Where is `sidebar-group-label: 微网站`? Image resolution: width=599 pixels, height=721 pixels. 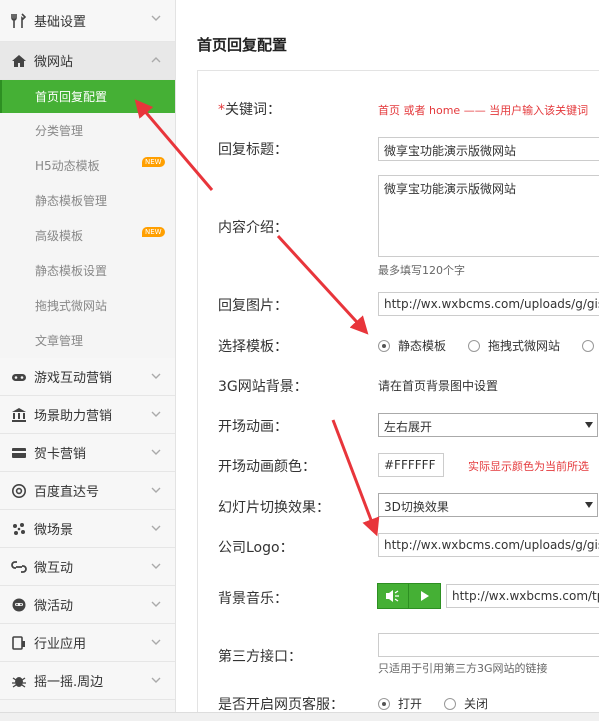 sidebar-group-label: 微网站 is located at coordinates (54, 62).